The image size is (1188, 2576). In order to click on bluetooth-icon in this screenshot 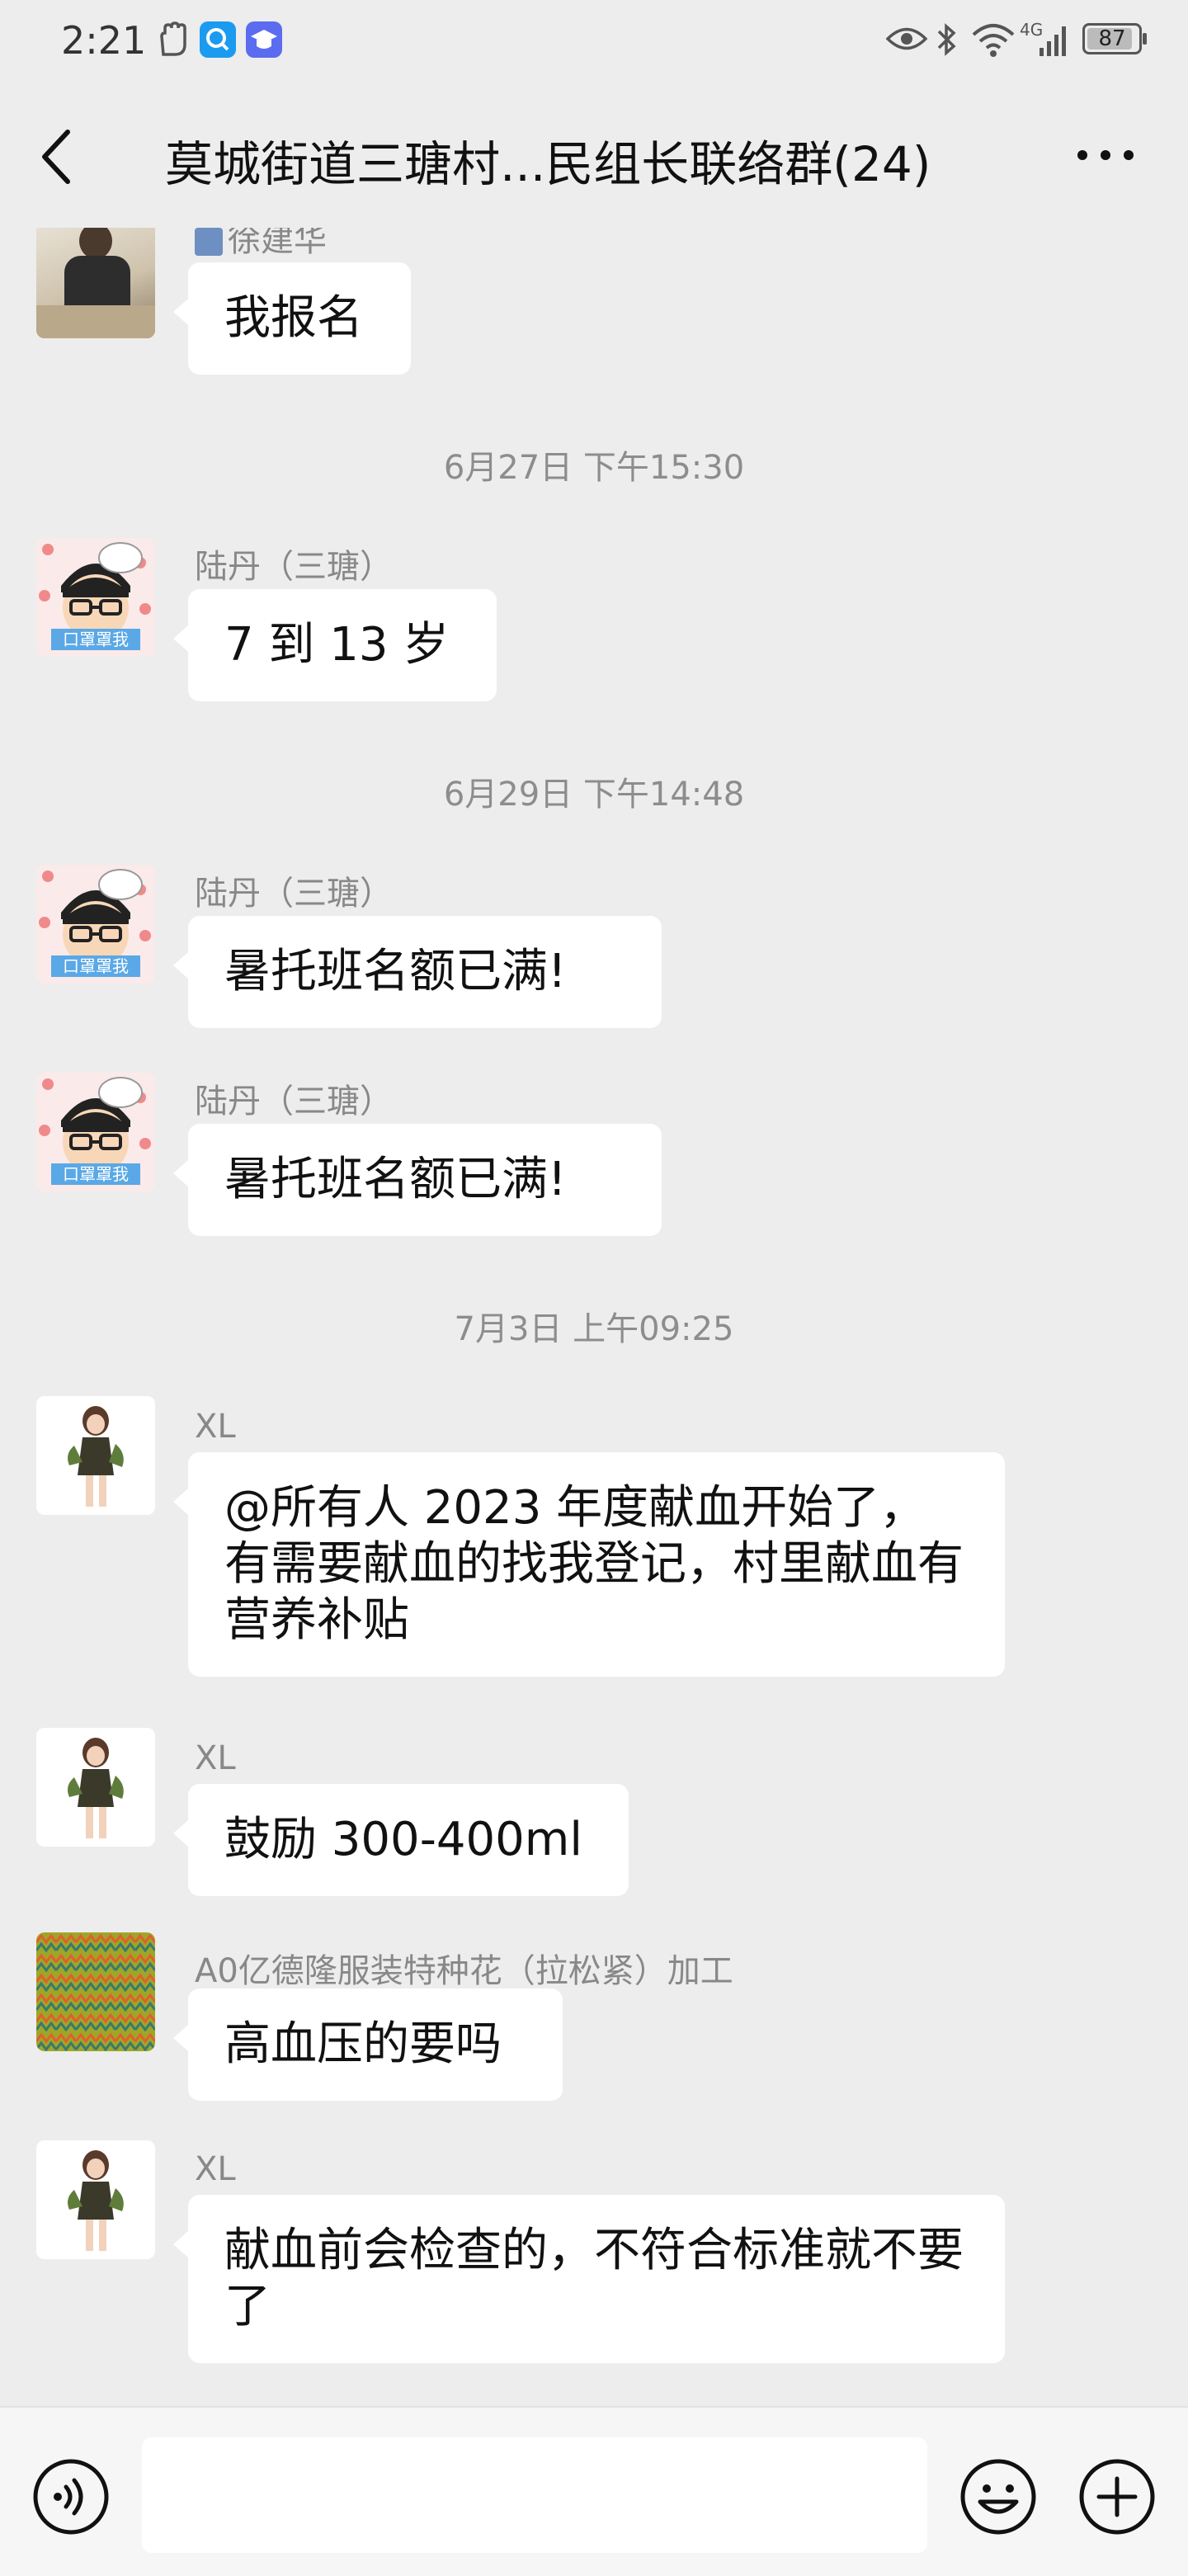, I will do `click(946, 39)`.